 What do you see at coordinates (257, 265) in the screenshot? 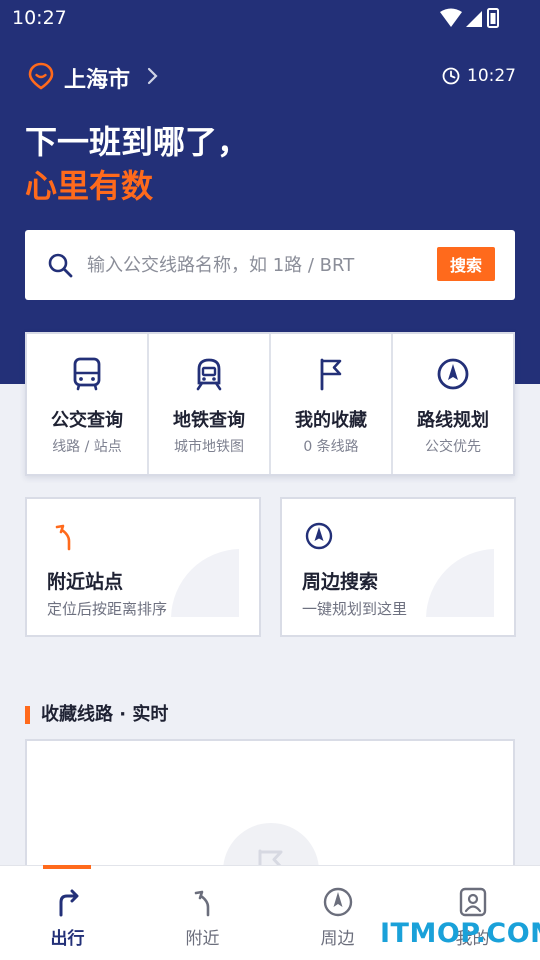
I see `search-input` at bounding box center [257, 265].